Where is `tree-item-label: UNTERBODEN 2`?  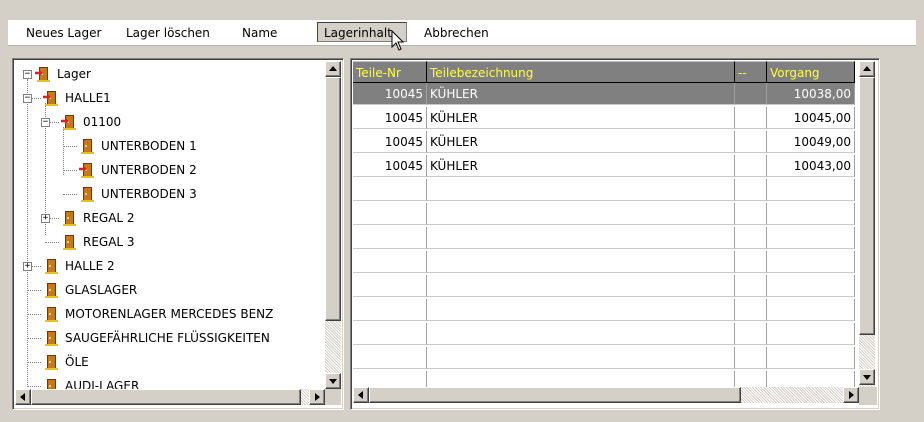 tree-item-label: UNTERBODEN 2 is located at coordinates (149, 170).